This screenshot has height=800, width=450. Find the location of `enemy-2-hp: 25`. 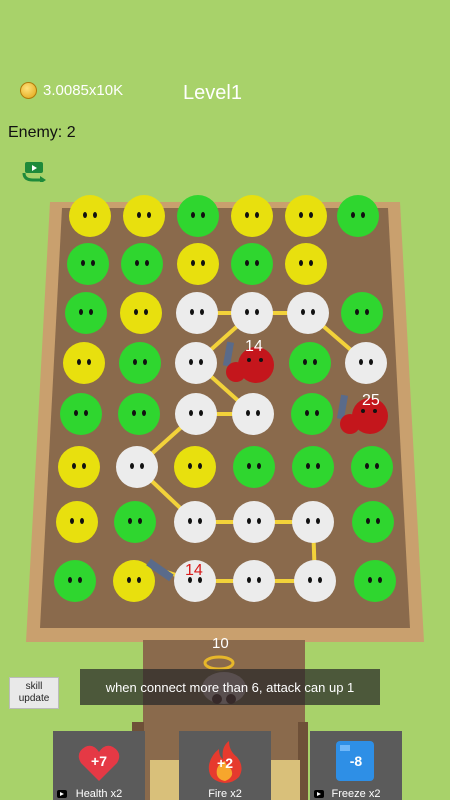

enemy-2-hp: 25 is located at coordinates (371, 400).